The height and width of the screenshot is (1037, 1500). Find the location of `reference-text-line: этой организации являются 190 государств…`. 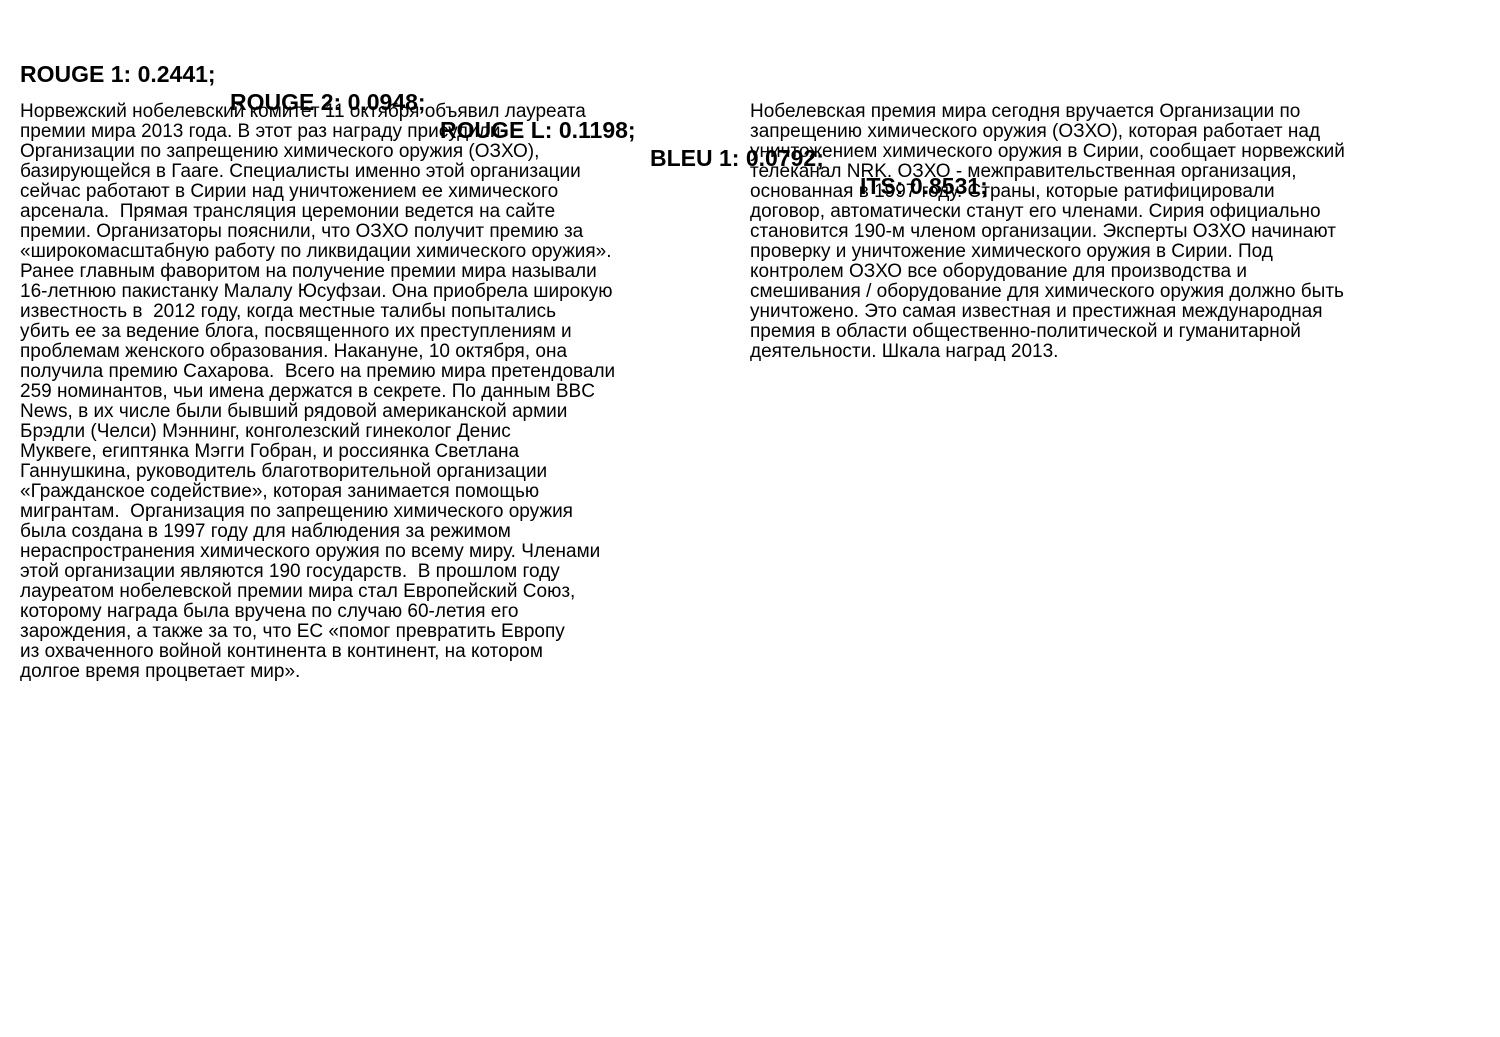

reference-text-line: этой организации являются 190 государств… is located at coordinates (290, 571).